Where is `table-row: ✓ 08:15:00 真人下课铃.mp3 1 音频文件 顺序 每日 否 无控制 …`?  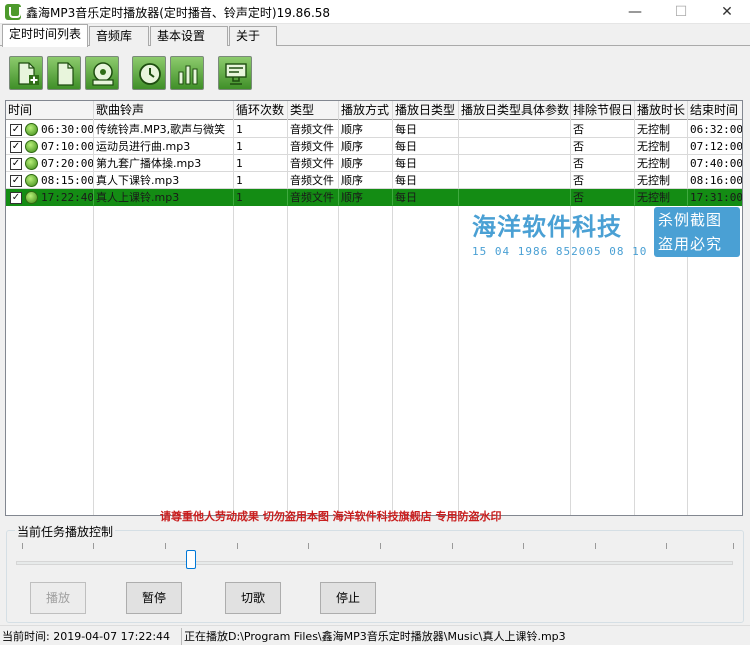 table-row: ✓ 08:15:00 真人下课铃.mp3 1 音频文件 顺序 每日 否 无控制 … is located at coordinates (374, 180).